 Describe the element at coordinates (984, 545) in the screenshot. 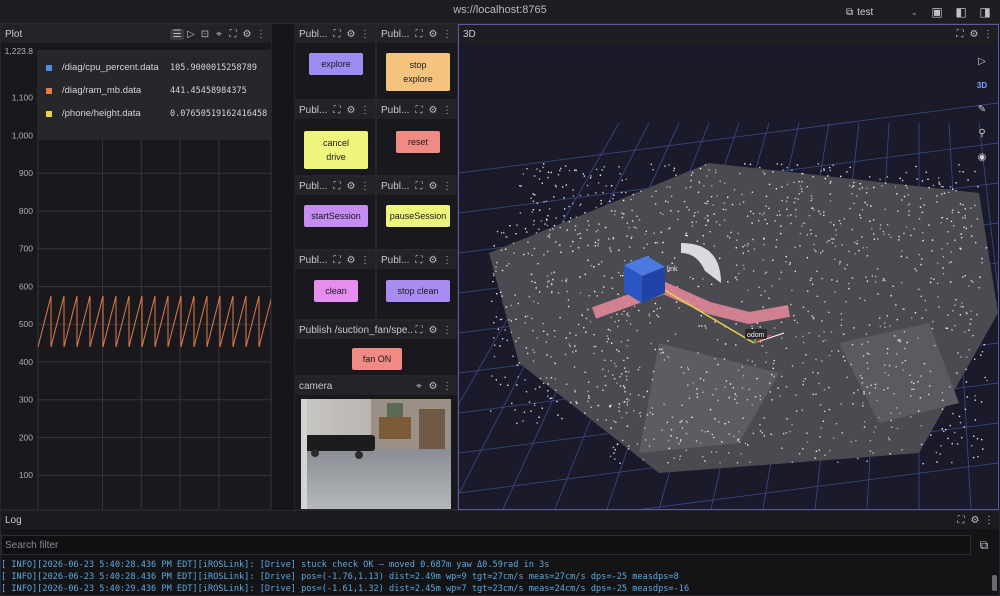

I see `copy-logs-icon: ⧉` at that location.